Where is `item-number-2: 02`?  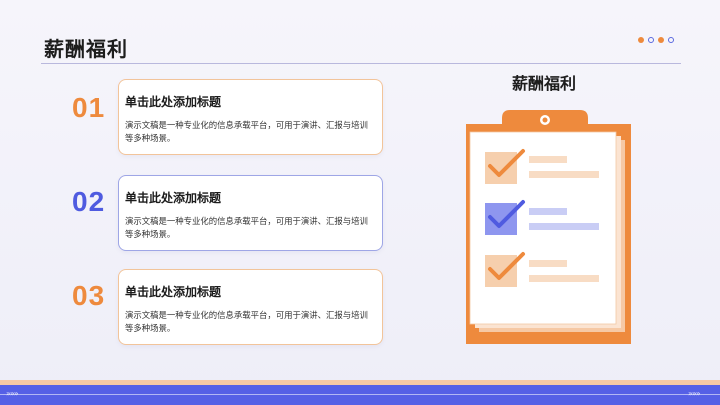 item-number-2: 02 is located at coordinates (89, 201).